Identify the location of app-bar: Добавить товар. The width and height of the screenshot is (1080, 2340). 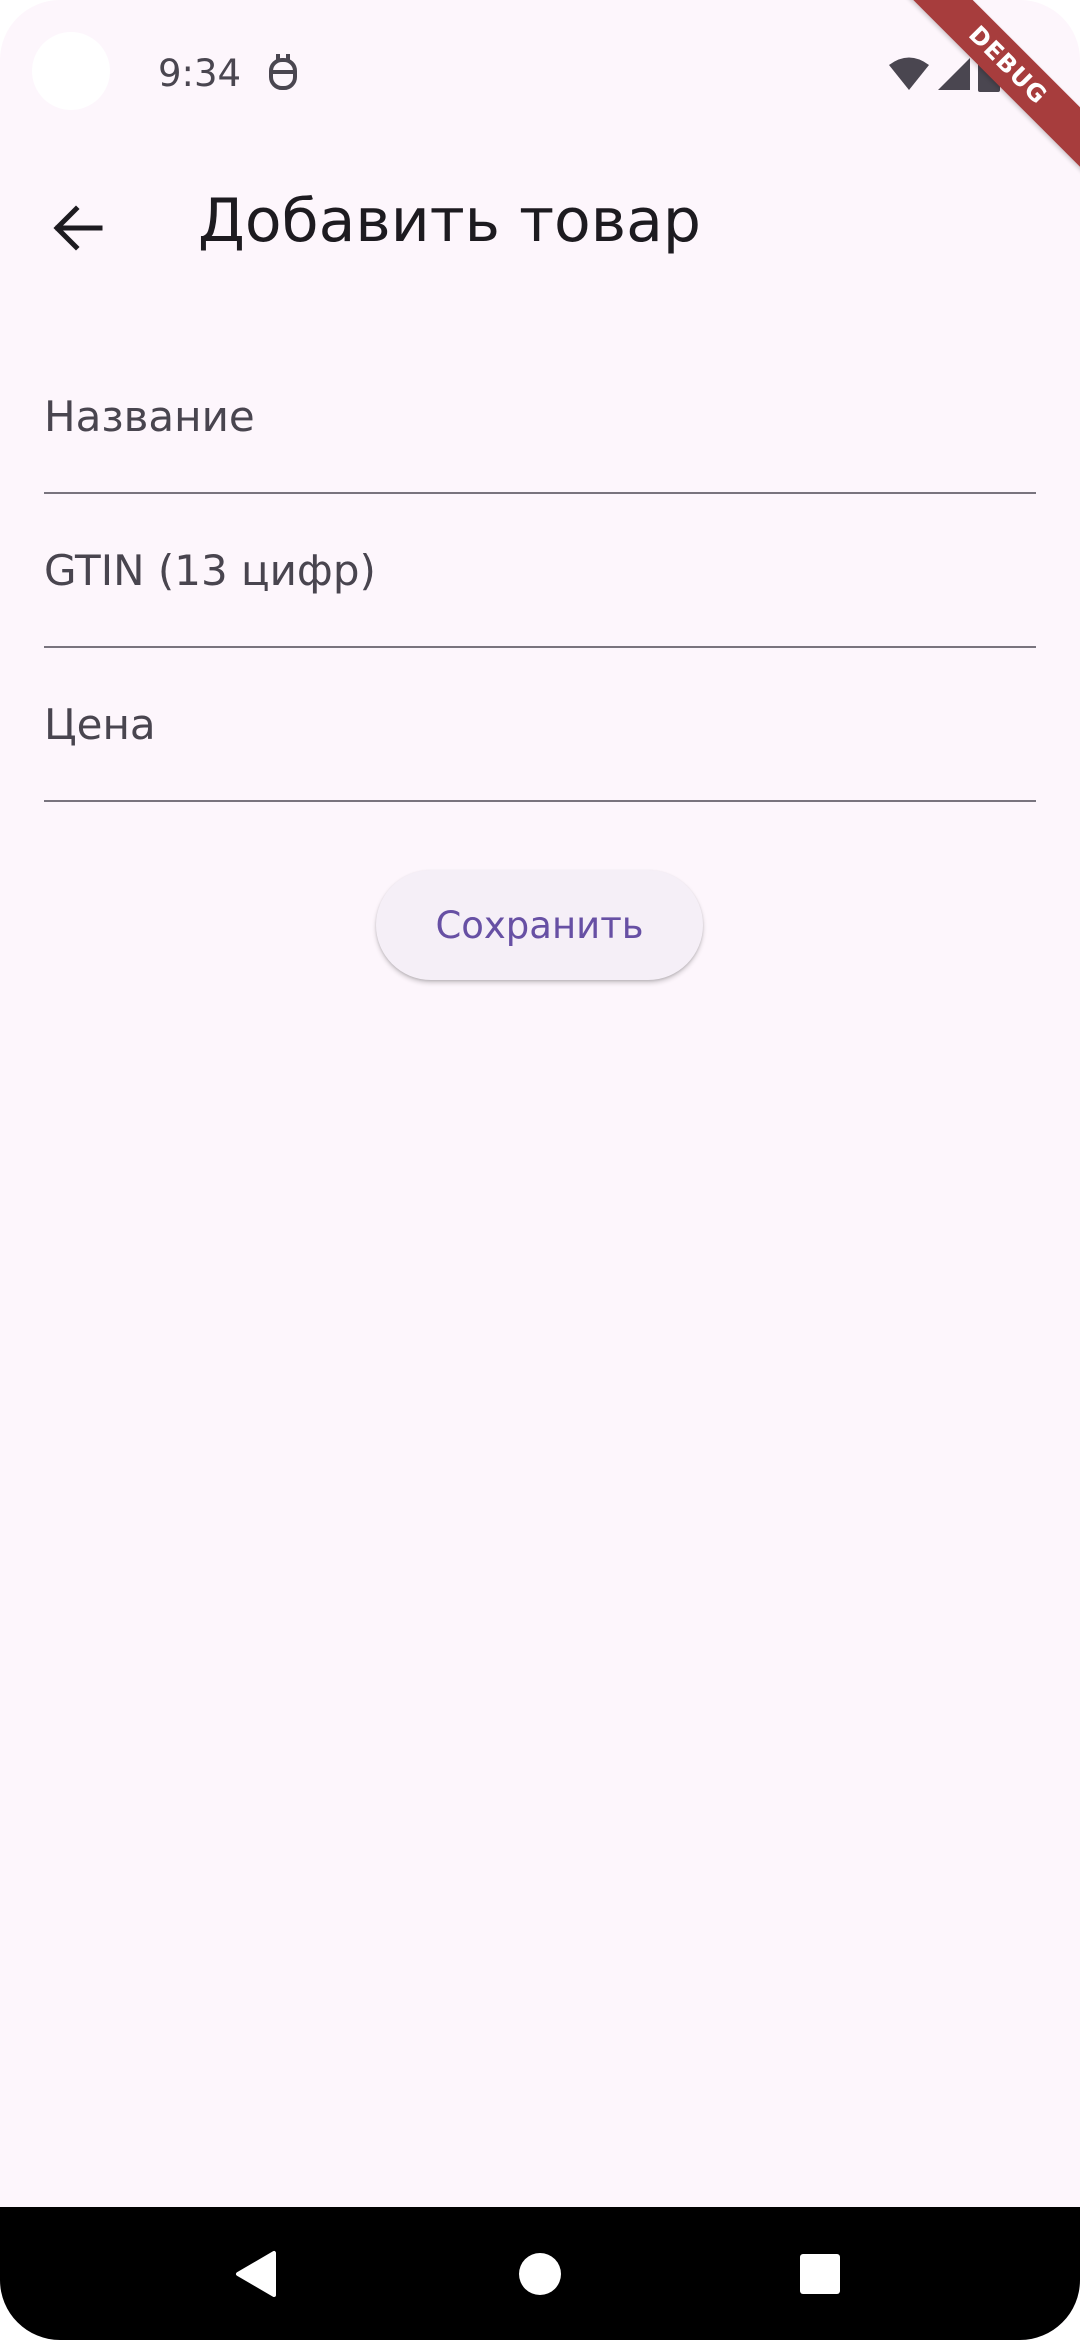
(540, 220).